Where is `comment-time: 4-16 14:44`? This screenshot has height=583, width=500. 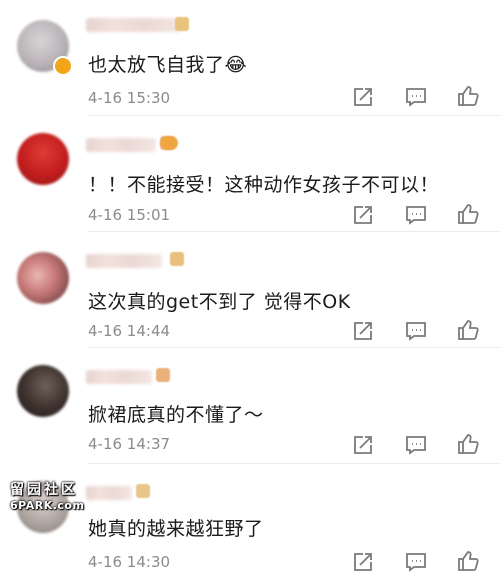
comment-time: 4-16 14:44 is located at coordinates (129, 331).